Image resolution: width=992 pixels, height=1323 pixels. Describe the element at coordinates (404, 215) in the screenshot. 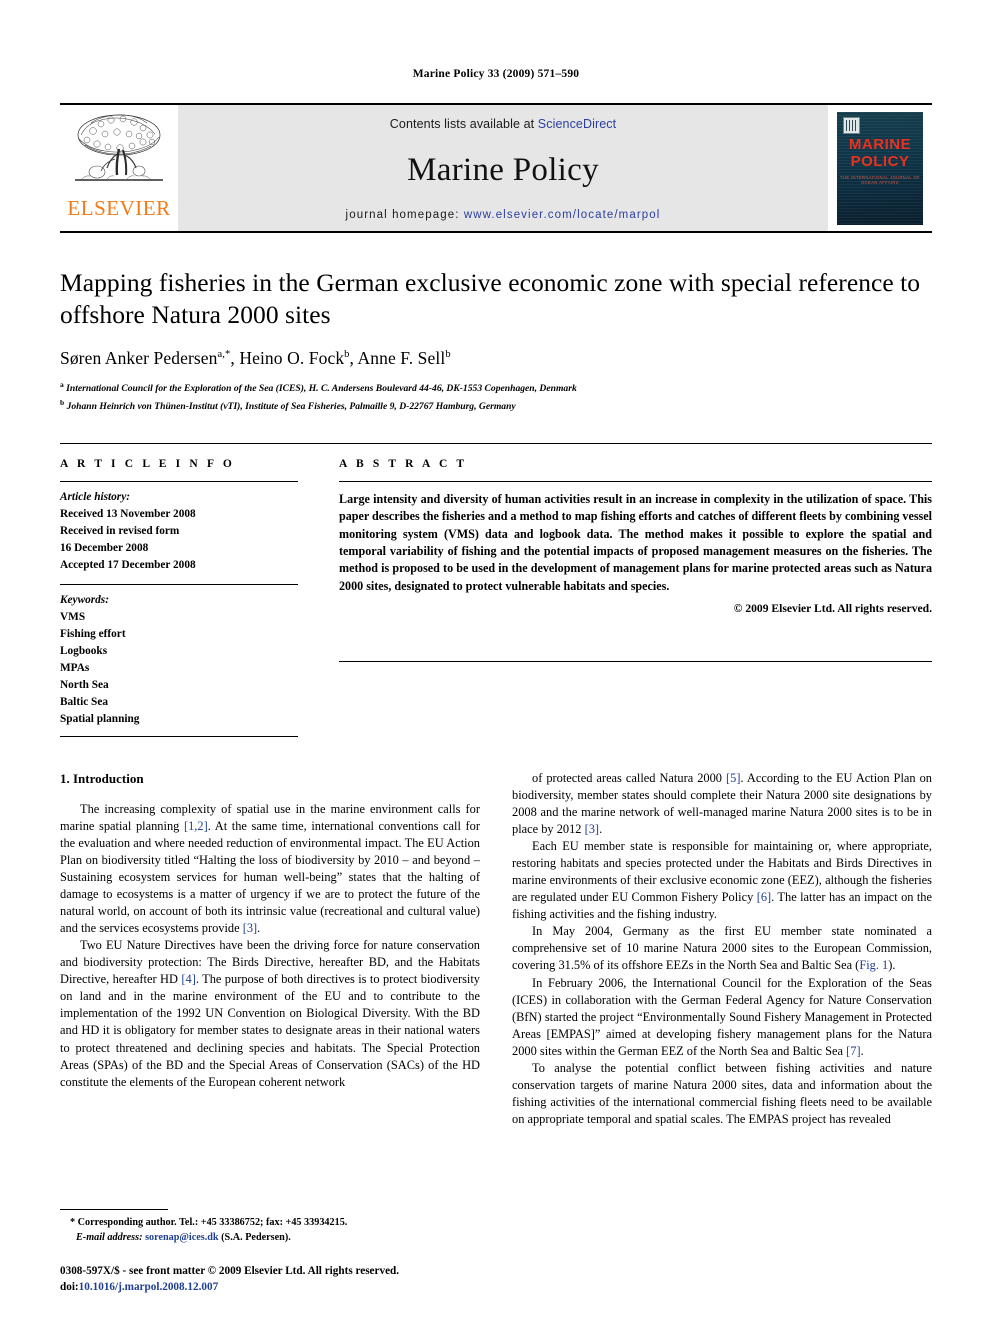

I see `homepage-prefix: journal homepage:` at that location.